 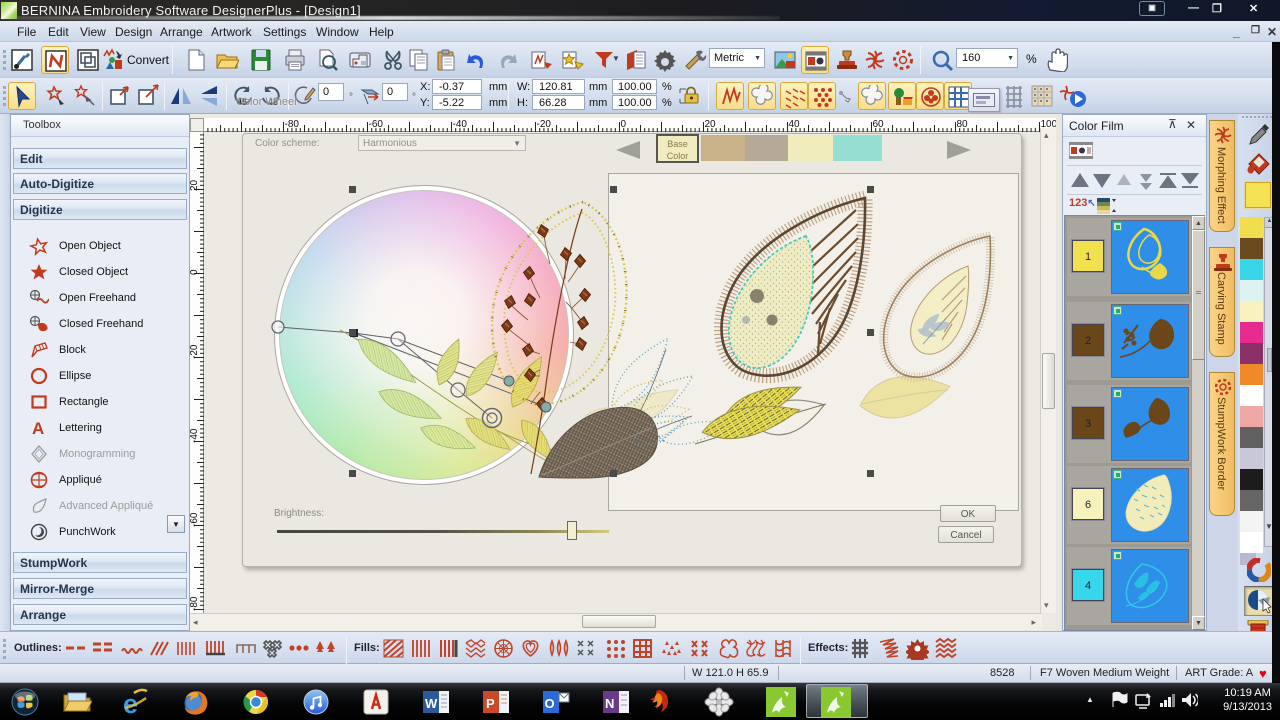 I want to click on svg-text: A, so click(x=38, y=428).